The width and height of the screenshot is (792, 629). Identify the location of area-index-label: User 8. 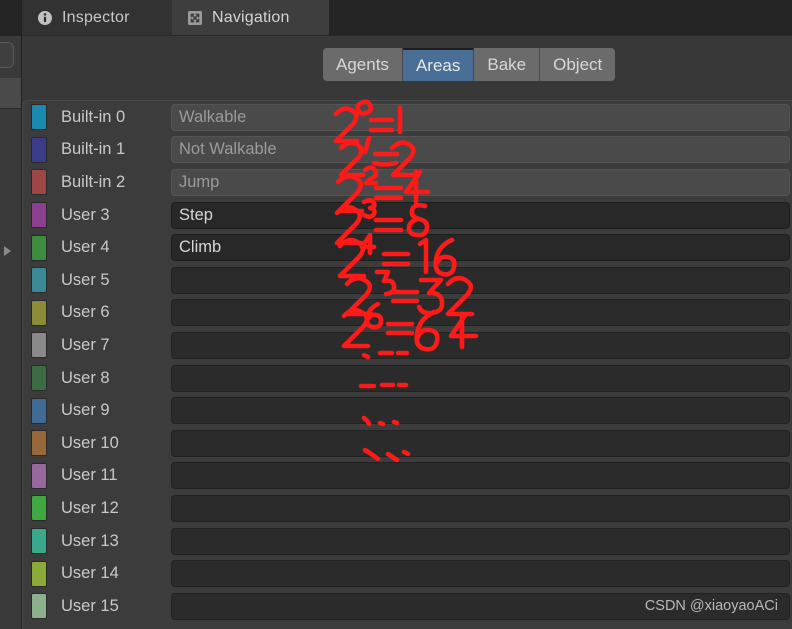
(85, 377).